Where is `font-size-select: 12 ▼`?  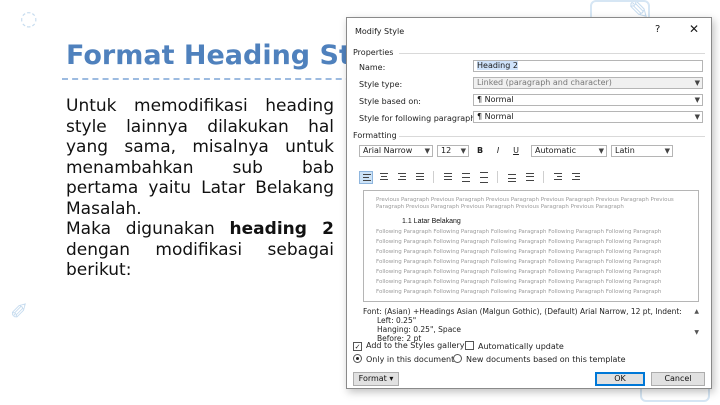
font-size-select: 12 ▼ is located at coordinates (453, 151).